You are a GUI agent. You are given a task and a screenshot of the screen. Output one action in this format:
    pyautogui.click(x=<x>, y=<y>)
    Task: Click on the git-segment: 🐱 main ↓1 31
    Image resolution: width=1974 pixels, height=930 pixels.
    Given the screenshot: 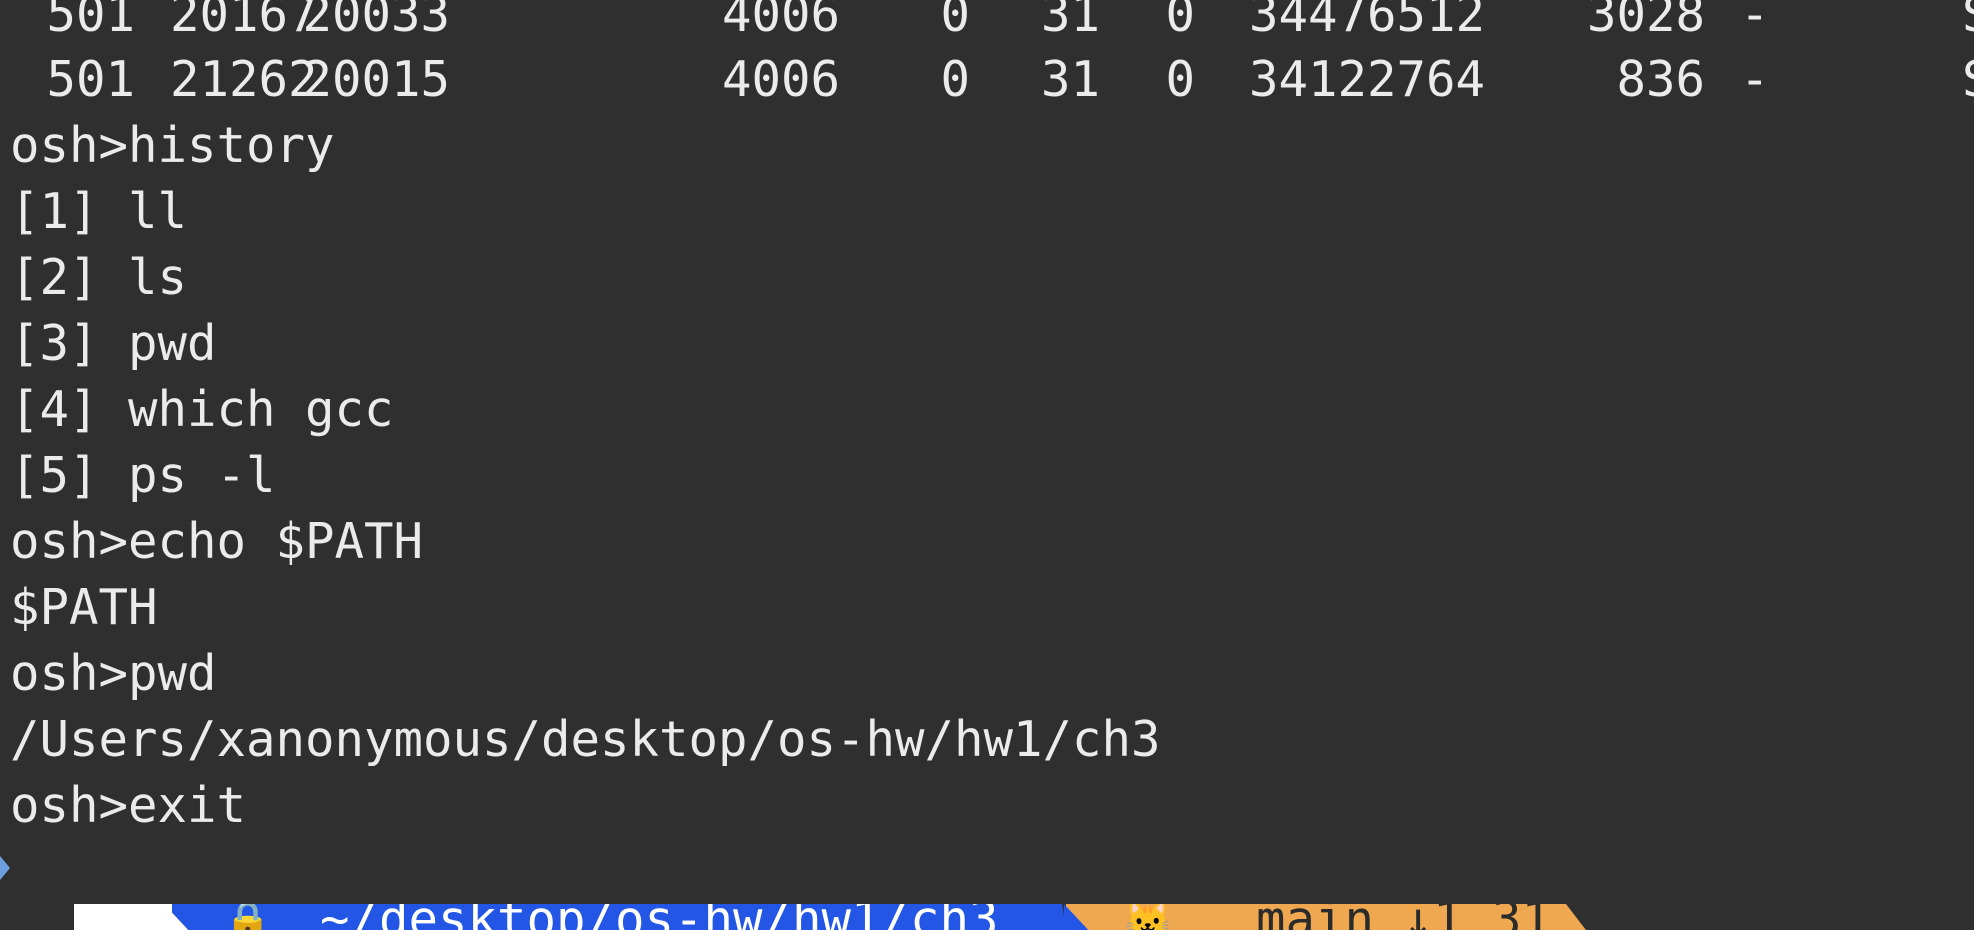 What is the action you would take?
    pyautogui.click(x=1339, y=917)
    